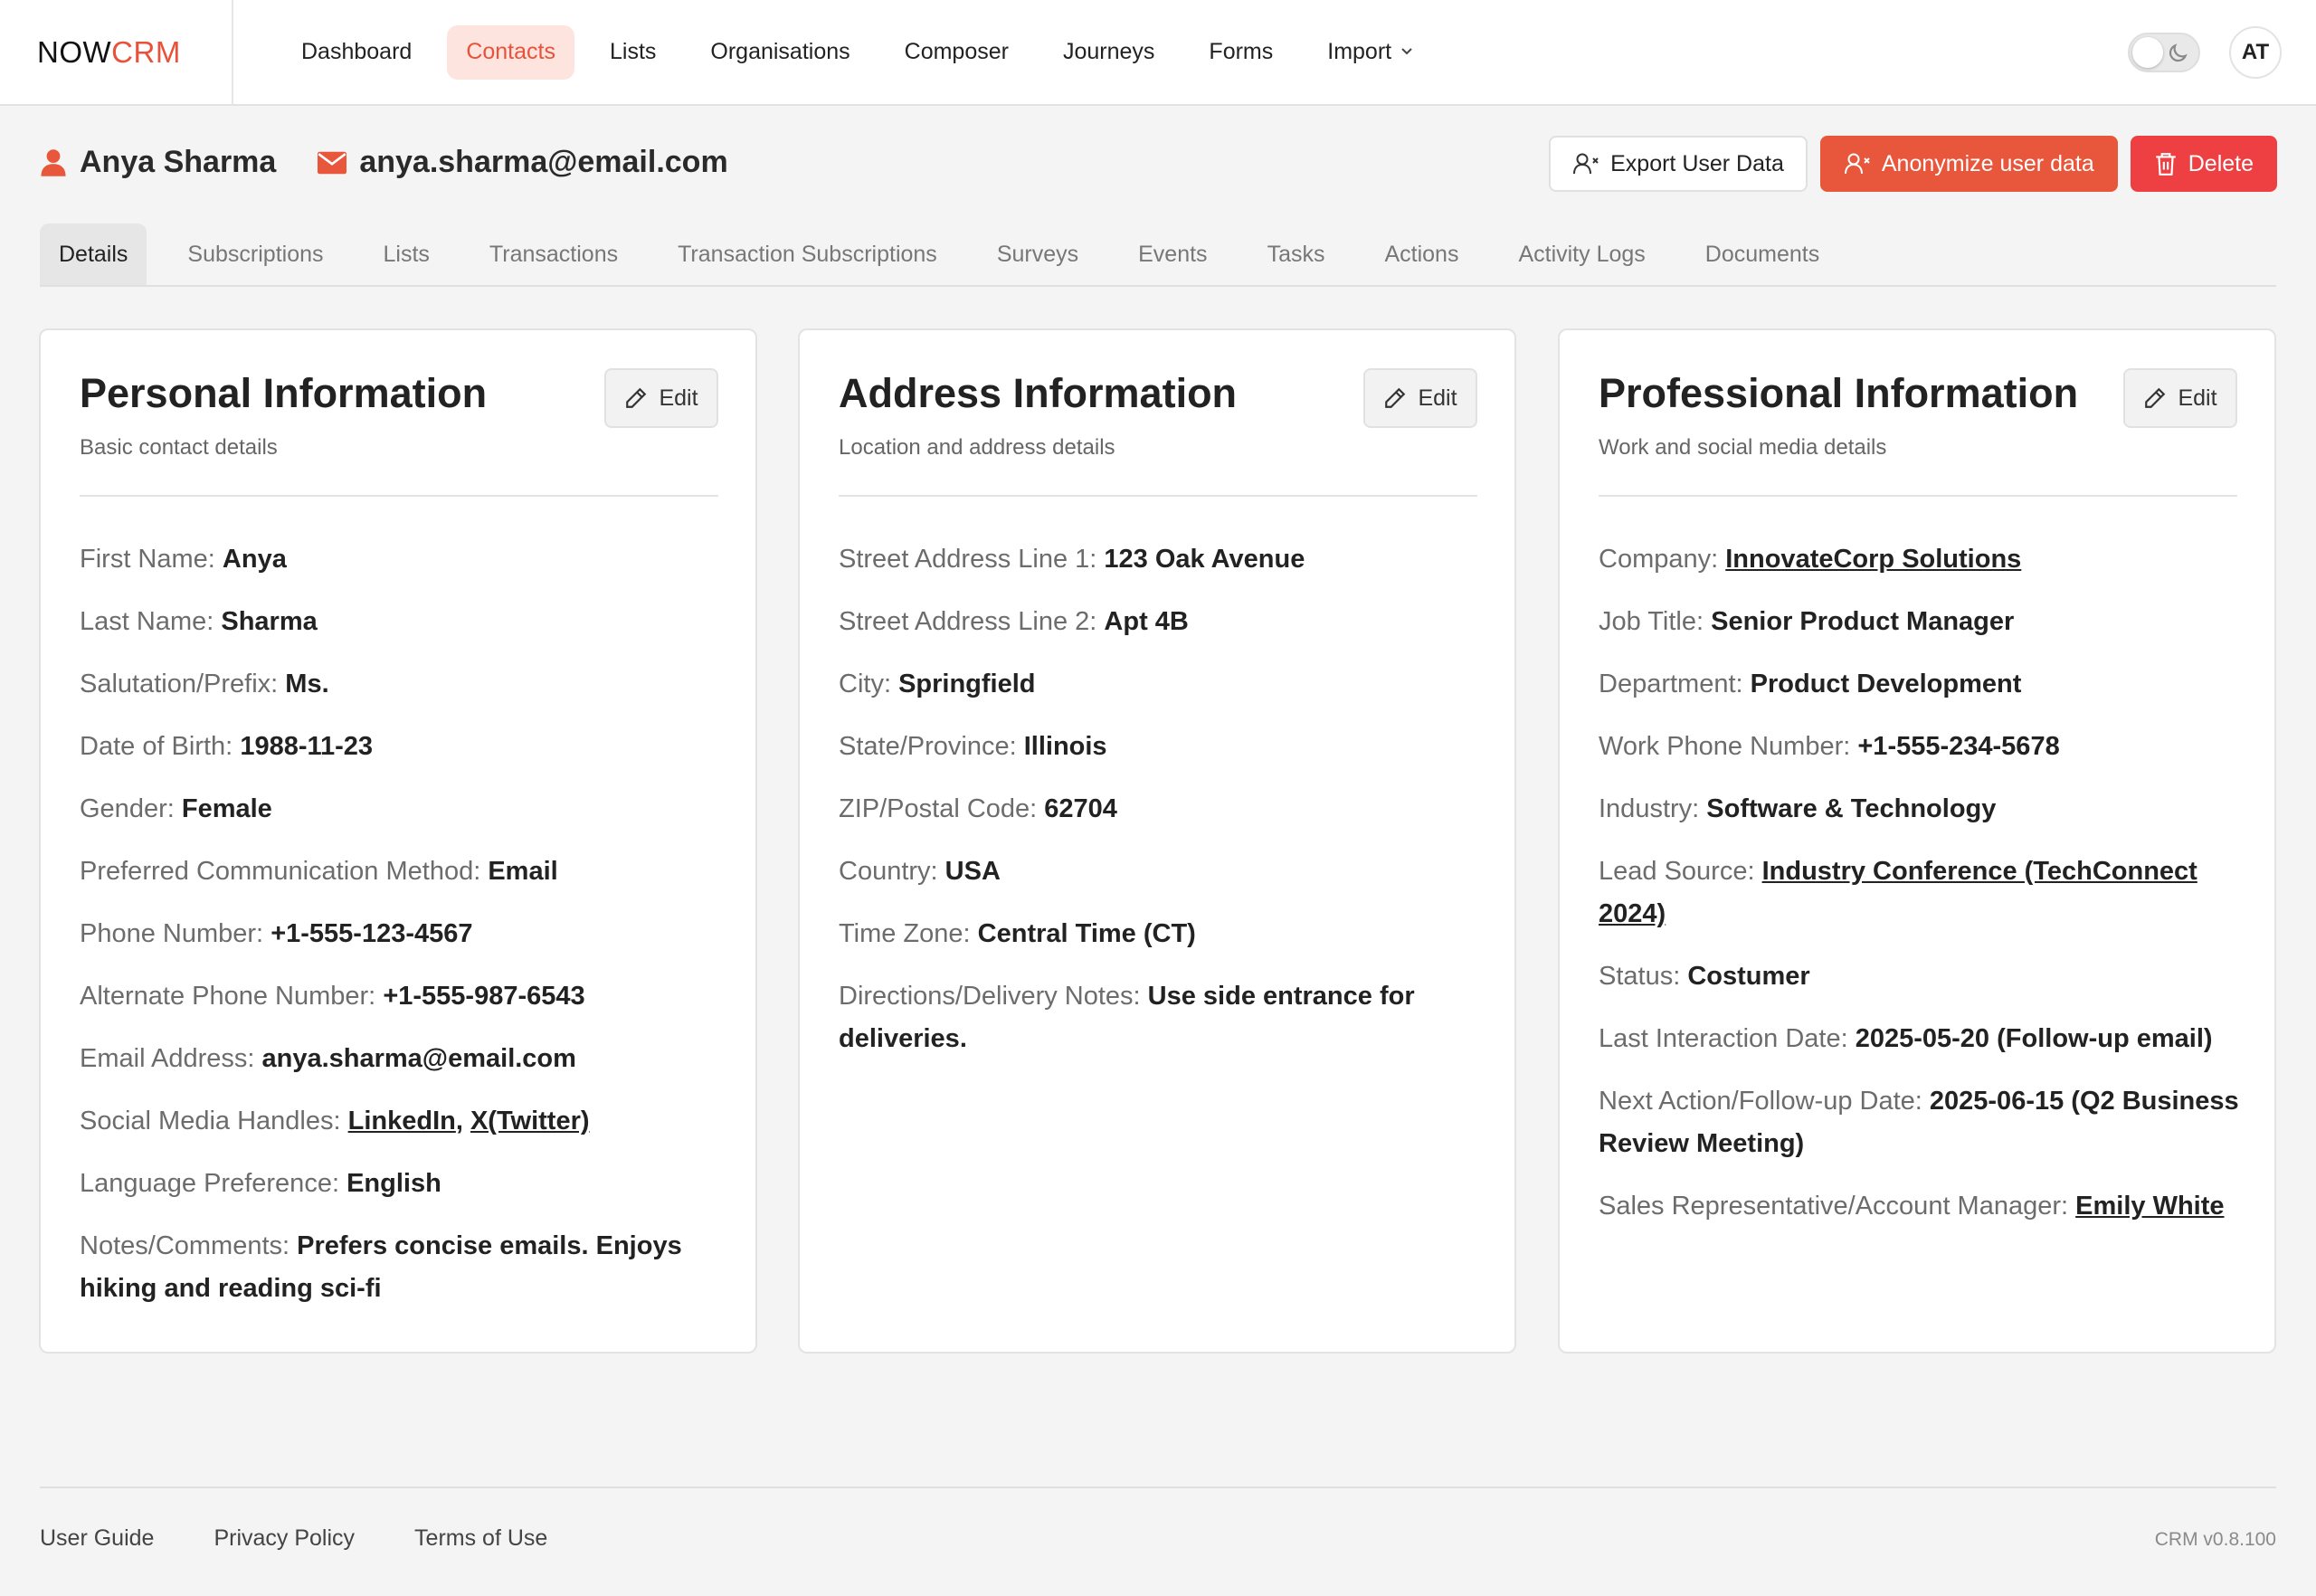  I want to click on field-label: Job Title:, so click(1651, 621).